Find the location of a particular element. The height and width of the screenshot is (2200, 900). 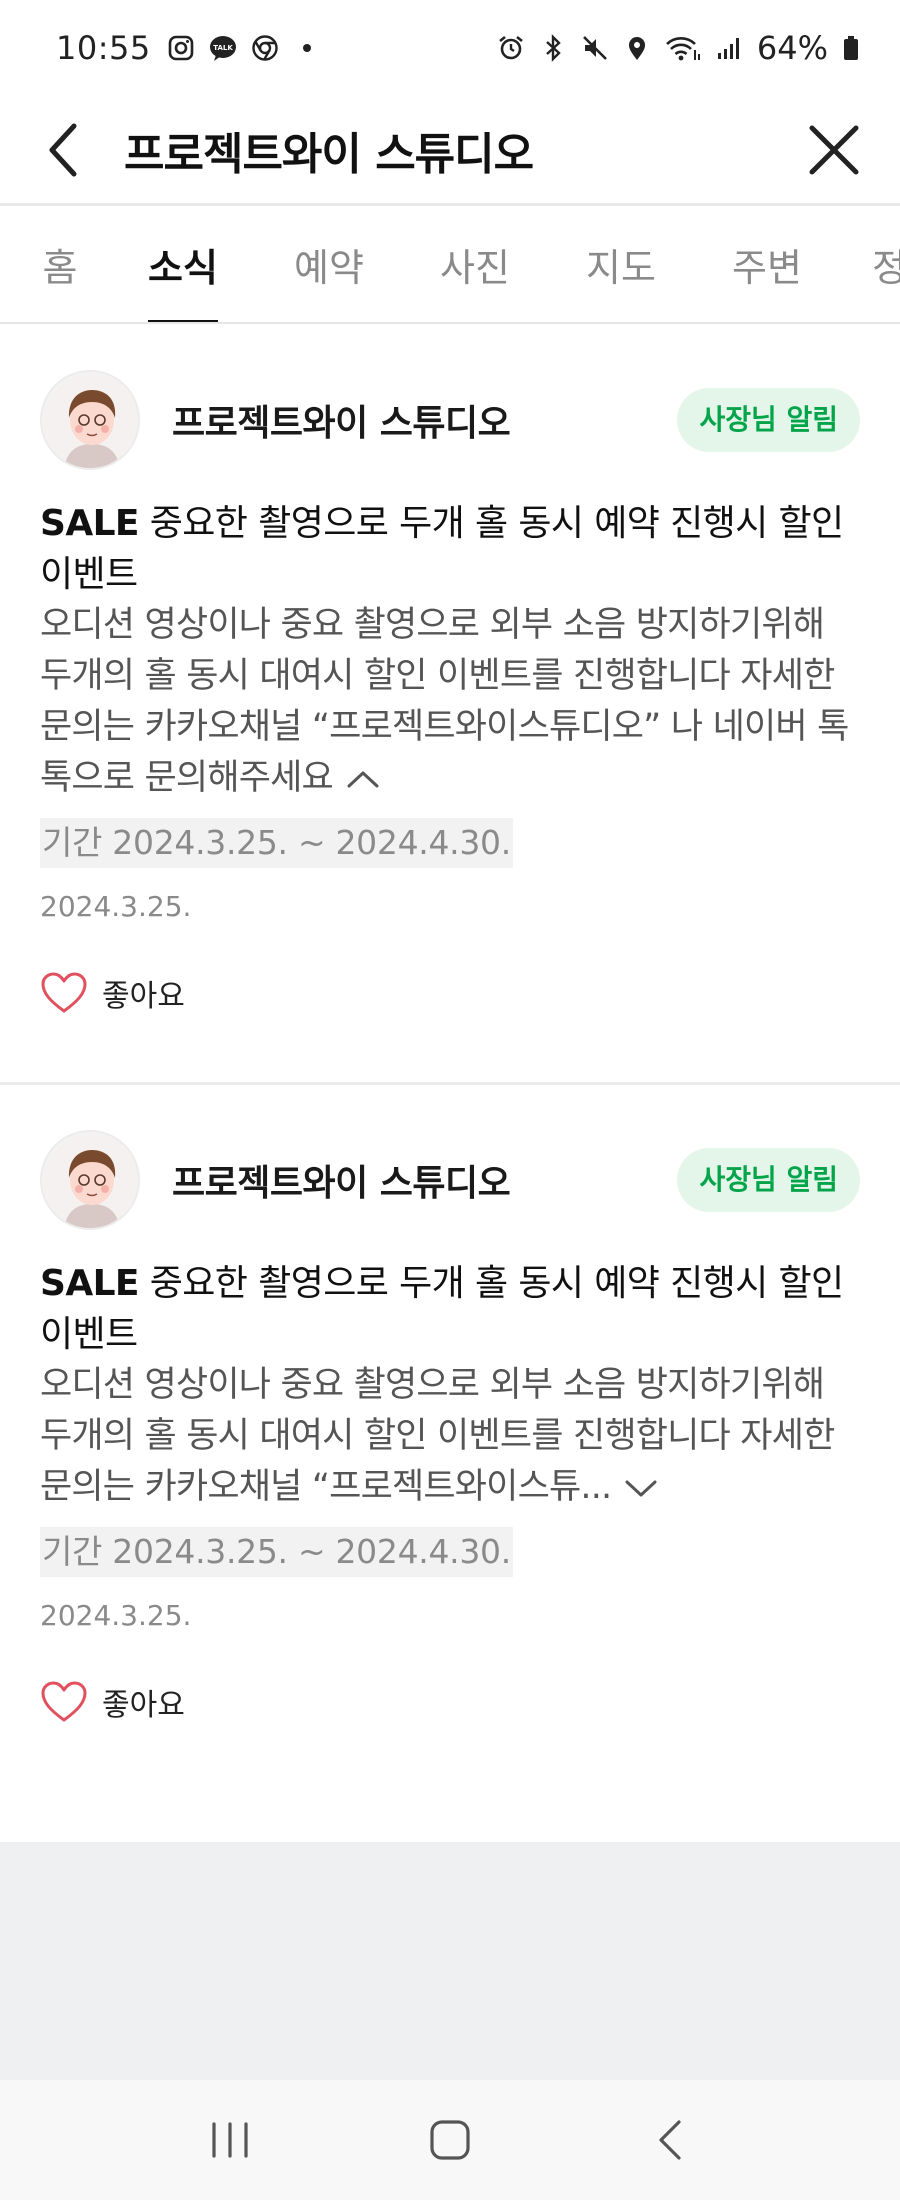

bluetooth-icon is located at coordinates (553, 48).